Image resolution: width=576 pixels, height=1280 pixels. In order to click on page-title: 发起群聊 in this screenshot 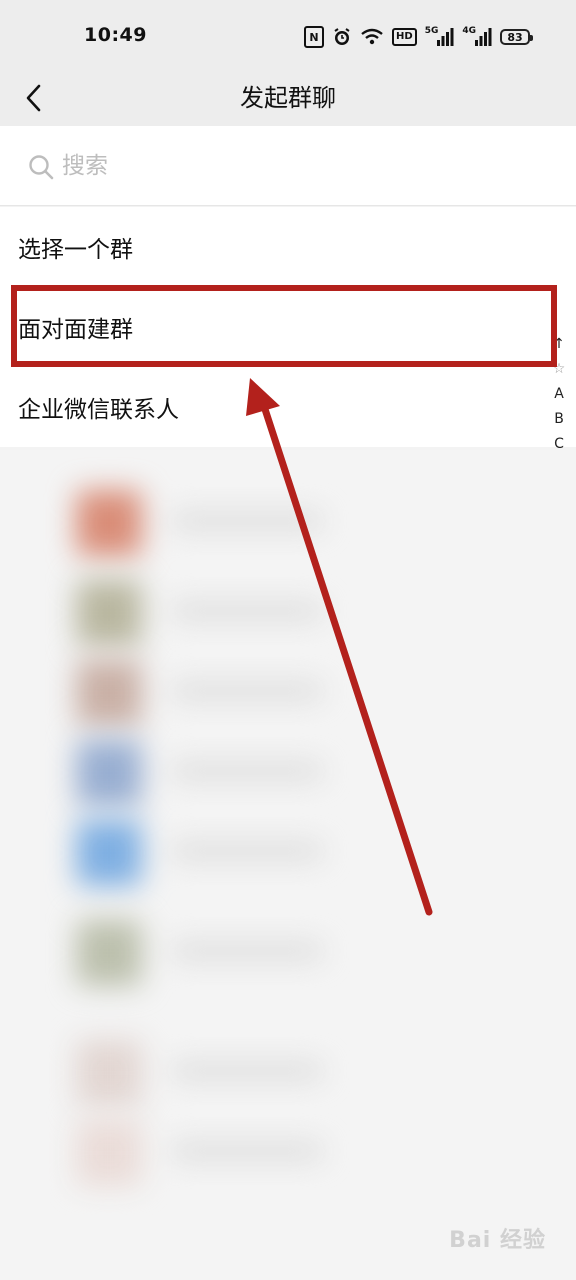, I will do `click(288, 98)`.